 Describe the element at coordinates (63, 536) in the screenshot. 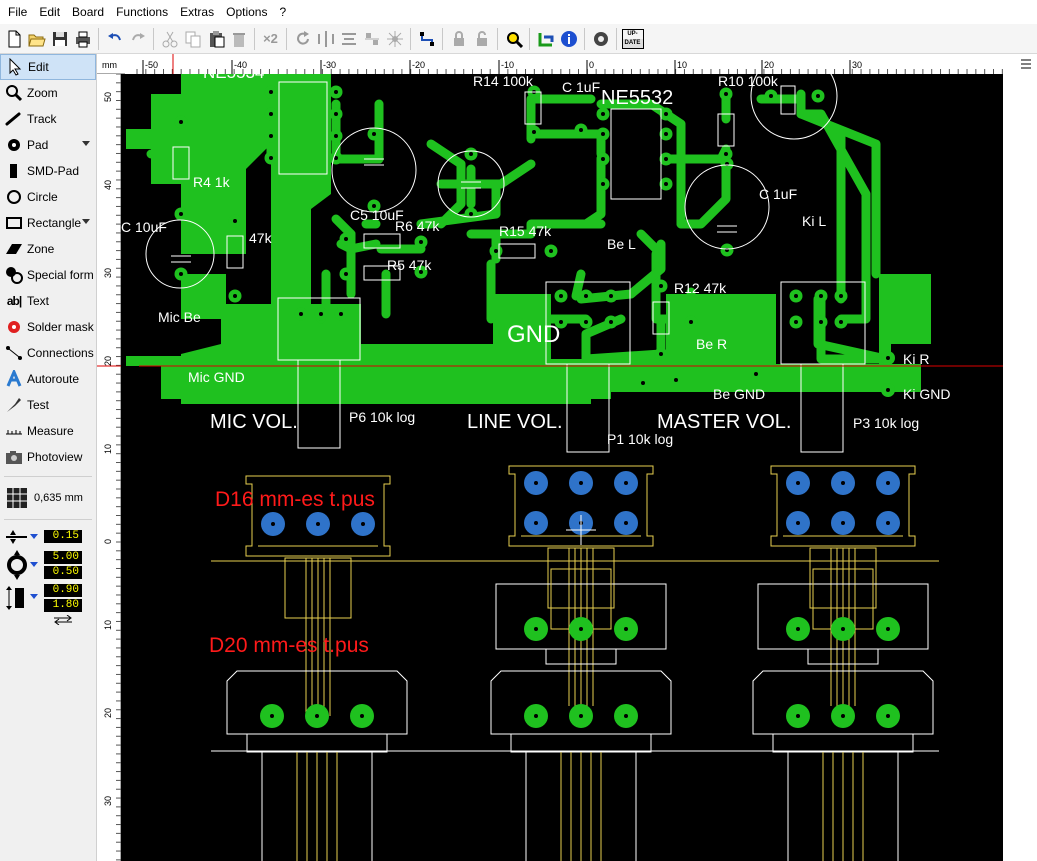

I see `track-width-input: 0.15` at that location.